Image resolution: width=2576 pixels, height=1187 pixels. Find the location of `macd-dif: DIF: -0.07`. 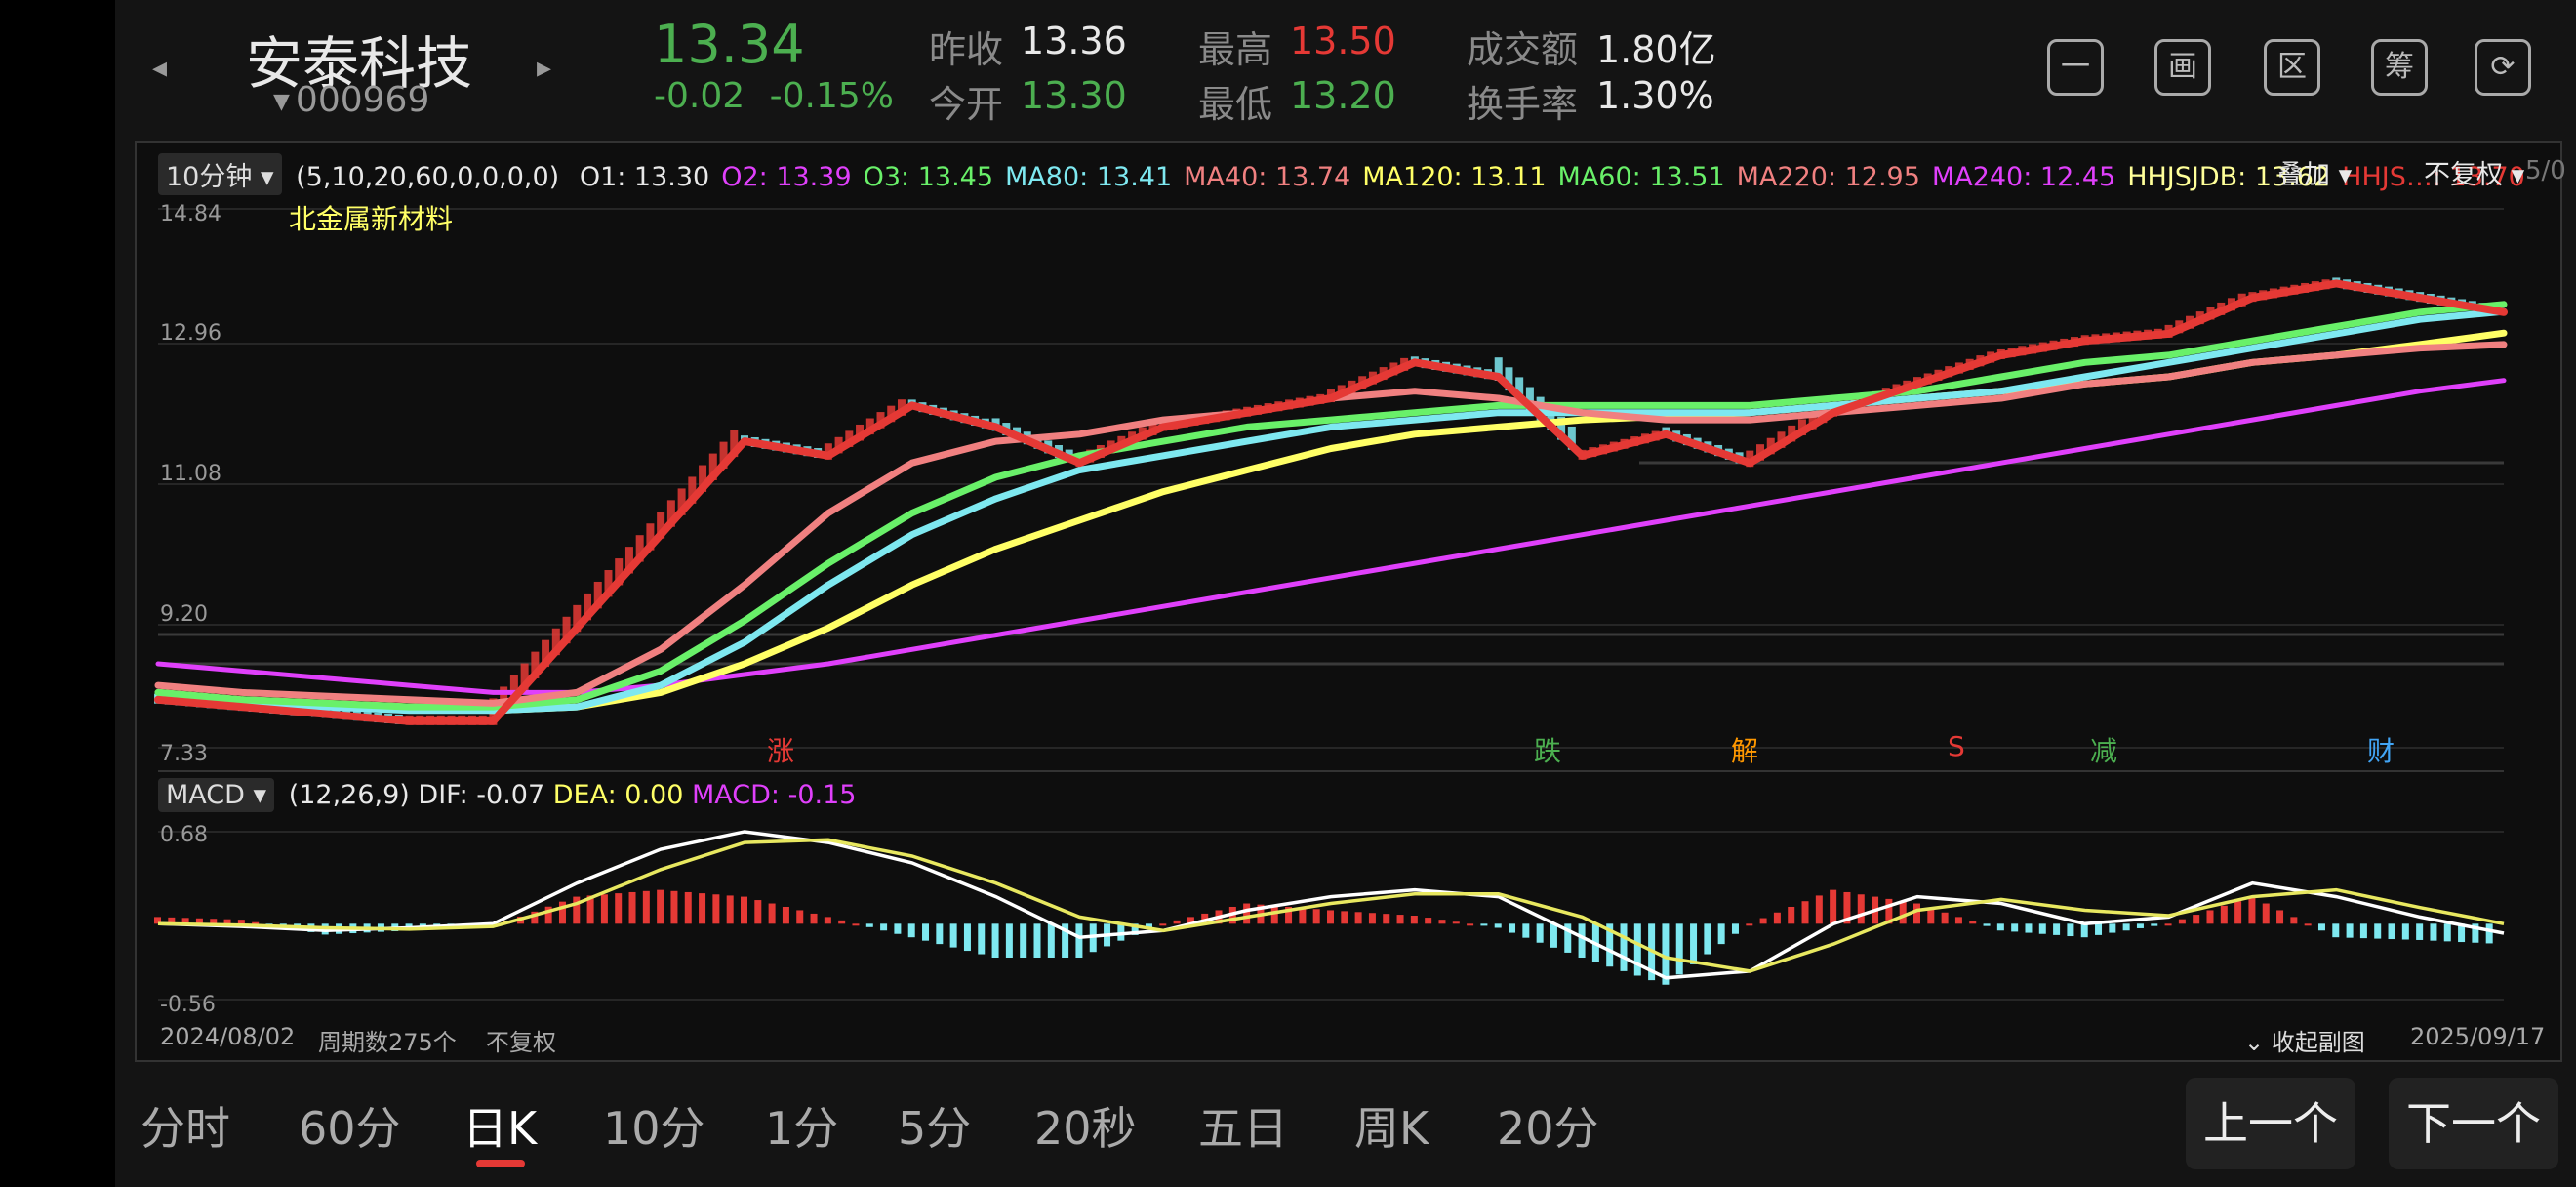

macd-dif: DIF: -0.07 is located at coordinates (481, 795).